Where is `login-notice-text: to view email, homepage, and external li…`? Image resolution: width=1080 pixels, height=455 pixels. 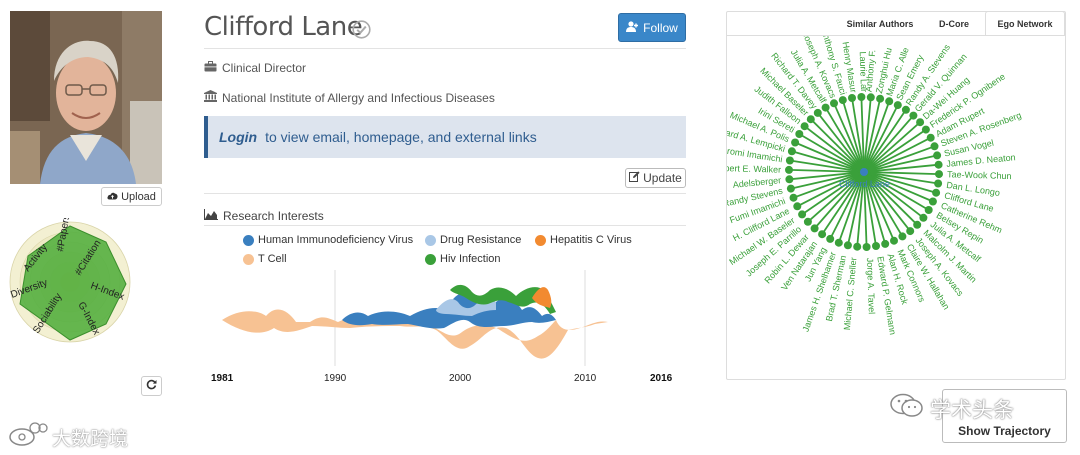 login-notice-text: to view email, homepage, and external li… is located at coordinates (401, 137).